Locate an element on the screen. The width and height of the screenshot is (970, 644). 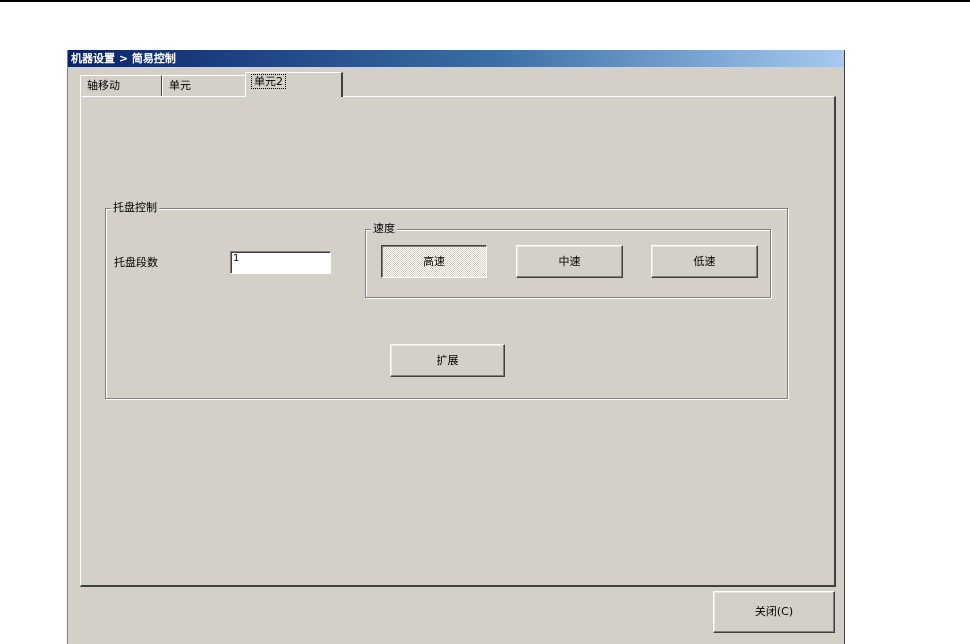
speed-group: 速度 高速 中速 低速 is located at coordinates (568, 260).